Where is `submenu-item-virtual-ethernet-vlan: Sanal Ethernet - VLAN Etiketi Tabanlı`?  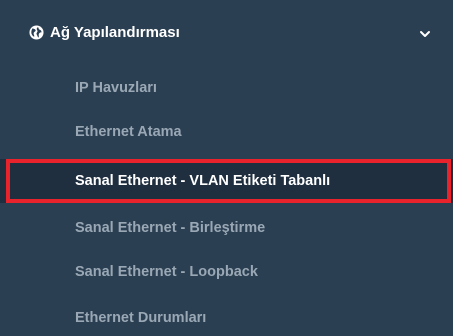 submenu-item-virtual-ethernet-vlan: Sanal Ethernet - VLAN Etiketi Tabanlı is located at coordinates (226, 181).